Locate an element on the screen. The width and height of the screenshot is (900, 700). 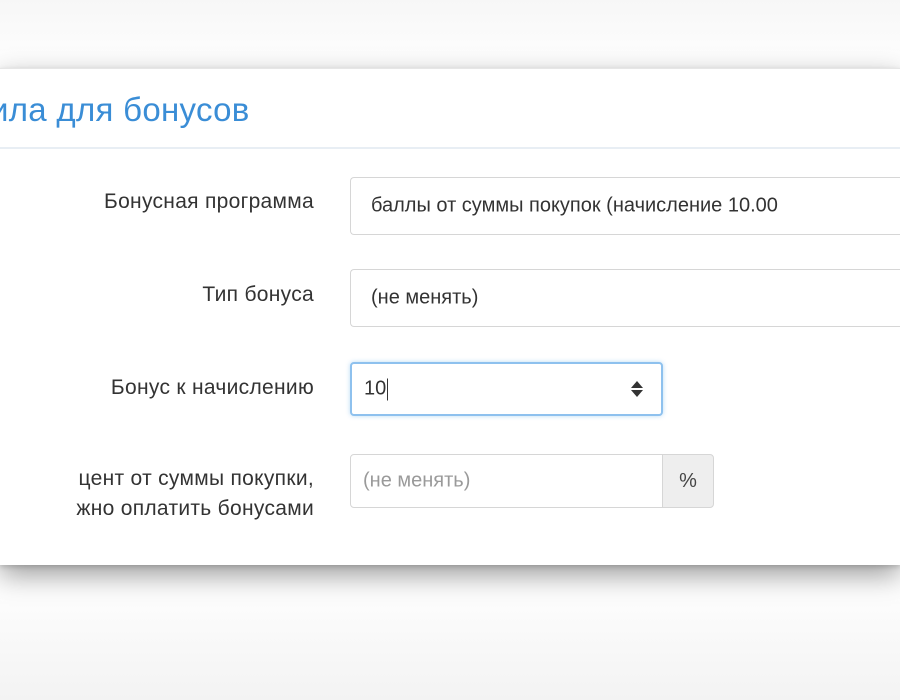
percent-addon: % is located at coordinates (688, 481).